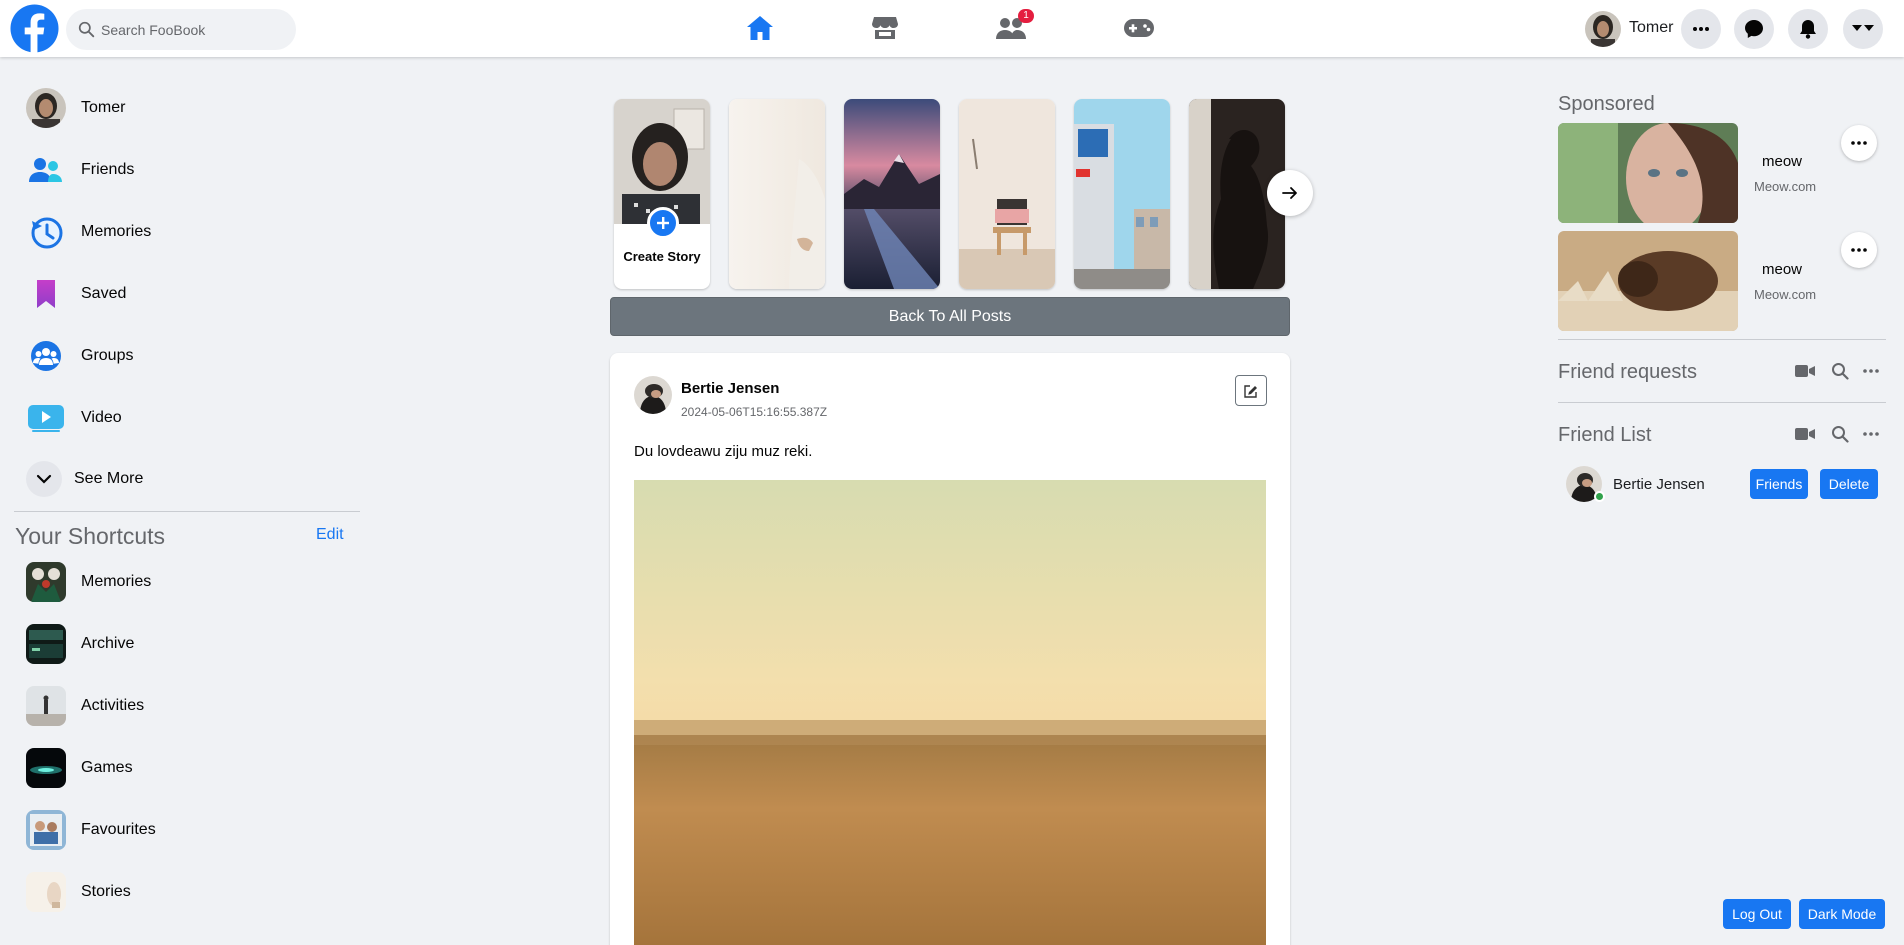 The height and width of the screenshot is (945, 1904). What do you see at coordinates (1842, 914) in the screenshot?
I see `dark-mode-button: Dark Mode` at bounding box center [1842, 914].